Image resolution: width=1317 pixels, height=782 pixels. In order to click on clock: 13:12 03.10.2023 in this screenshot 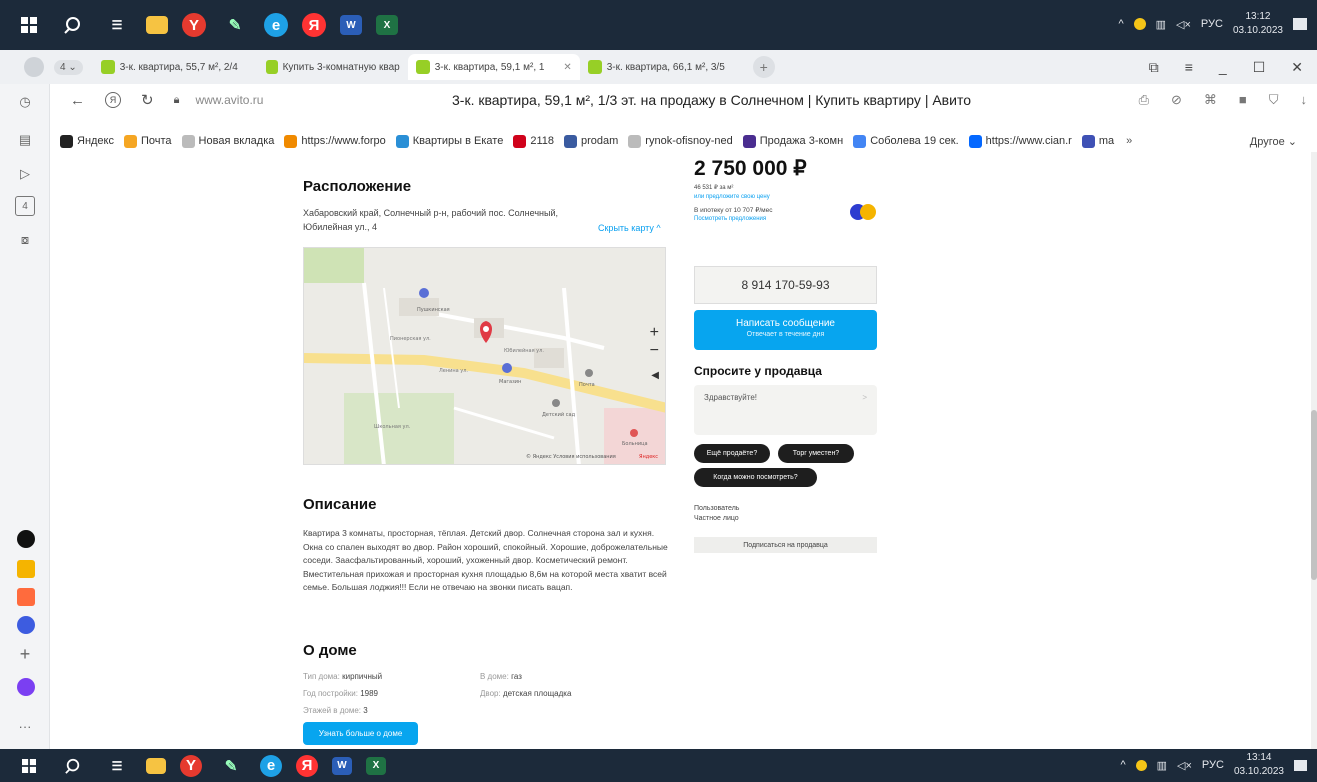, I will do `click(1258, 24)`.